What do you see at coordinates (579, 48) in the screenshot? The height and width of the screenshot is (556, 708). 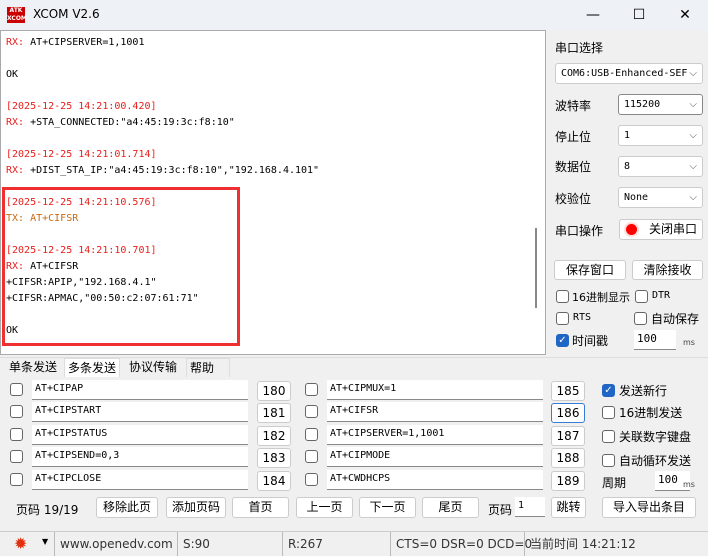 I see `port-label: 串口选择` at bounding box center [579, 48].